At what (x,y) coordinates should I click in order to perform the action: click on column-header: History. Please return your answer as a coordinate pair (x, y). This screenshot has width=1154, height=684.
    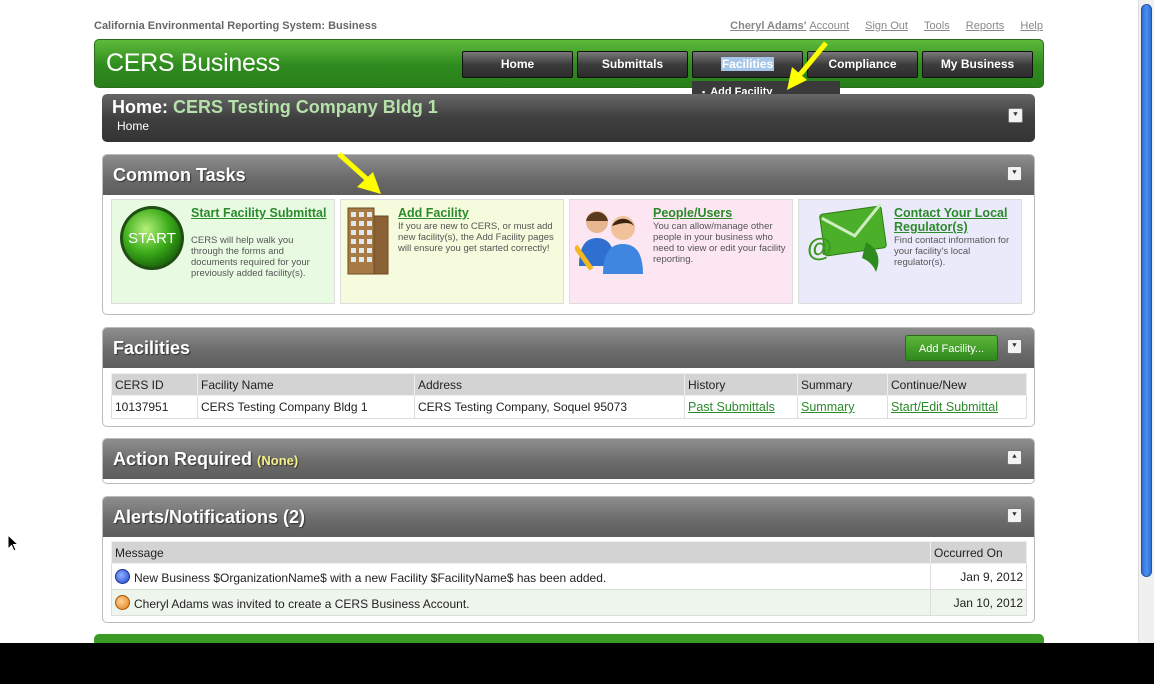
    Looking at the image, I should click on (741, 384).